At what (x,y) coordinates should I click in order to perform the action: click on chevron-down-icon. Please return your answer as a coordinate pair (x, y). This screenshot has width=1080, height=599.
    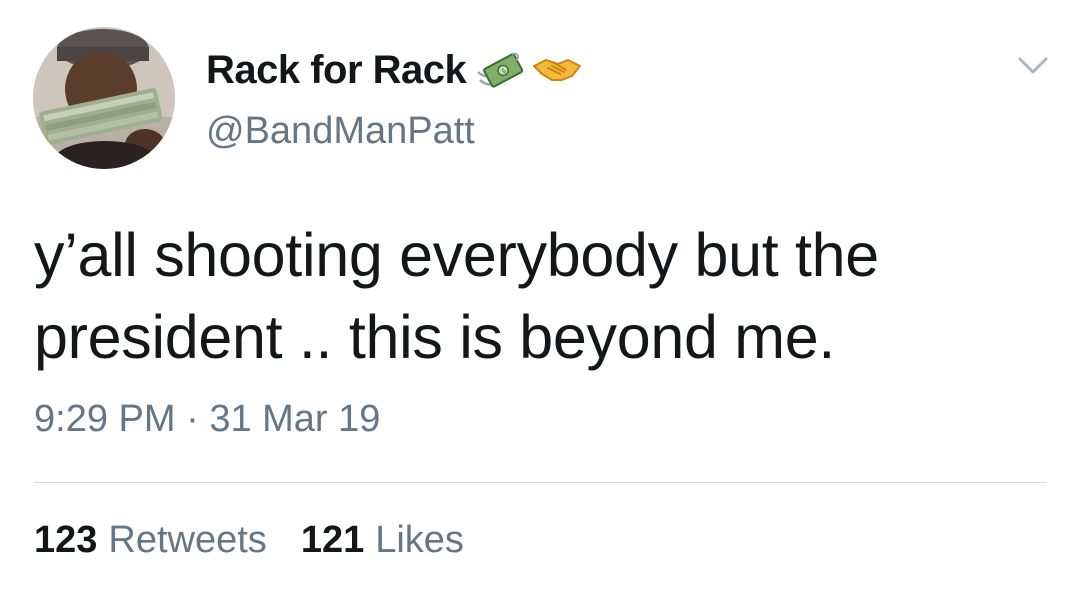
    Looking at the image, I should click on (1033, 66).